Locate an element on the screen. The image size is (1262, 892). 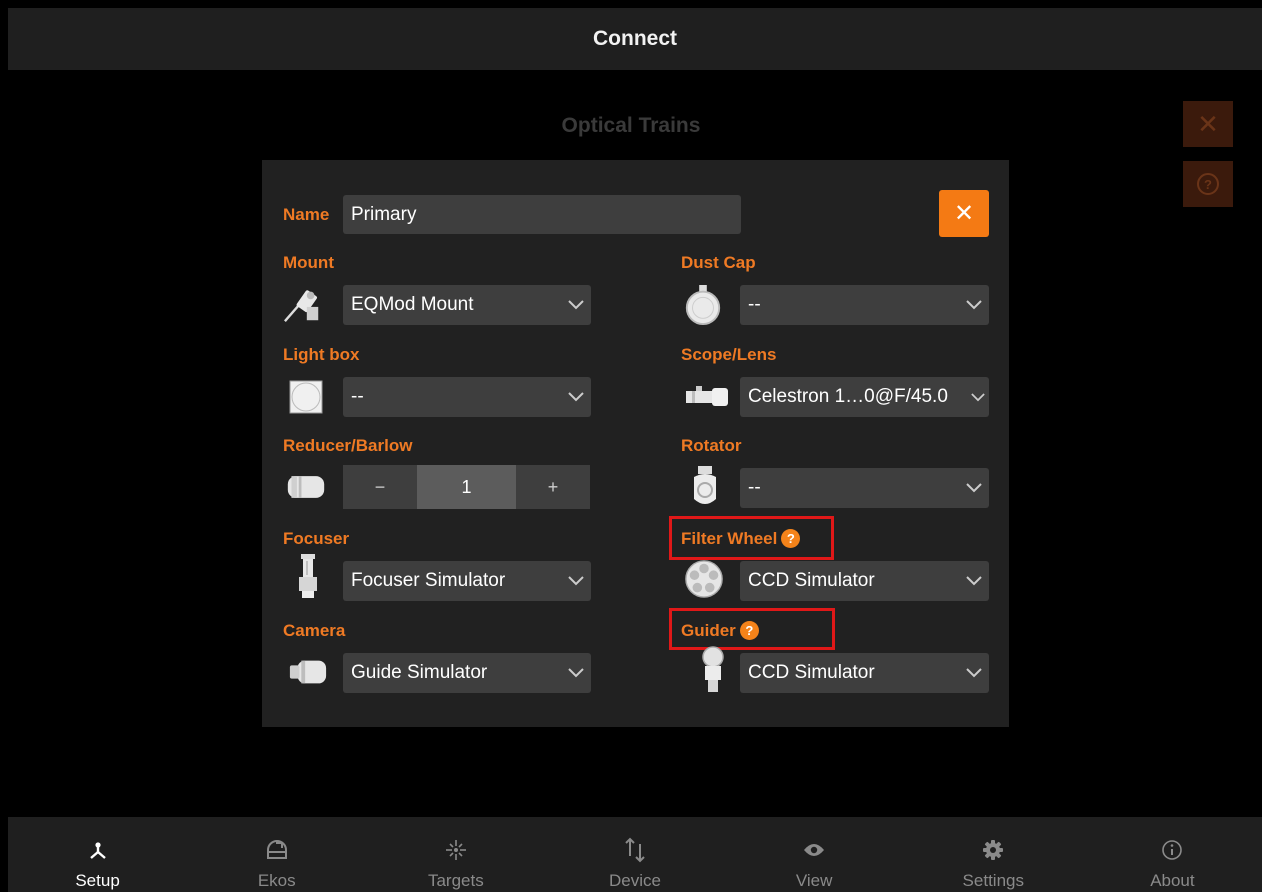
background-close-button: ✕ is located at coordinates (1208, 124).